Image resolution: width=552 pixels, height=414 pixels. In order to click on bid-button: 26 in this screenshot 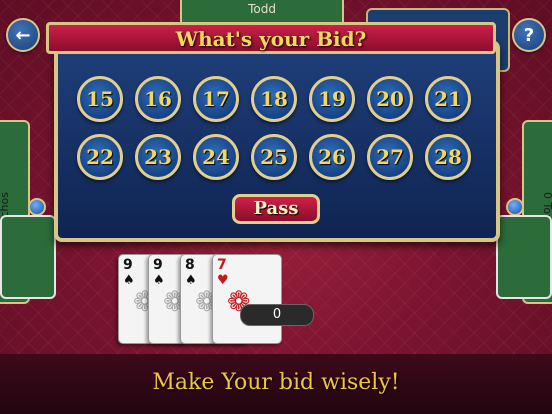, I will do `click(332, 157)`.